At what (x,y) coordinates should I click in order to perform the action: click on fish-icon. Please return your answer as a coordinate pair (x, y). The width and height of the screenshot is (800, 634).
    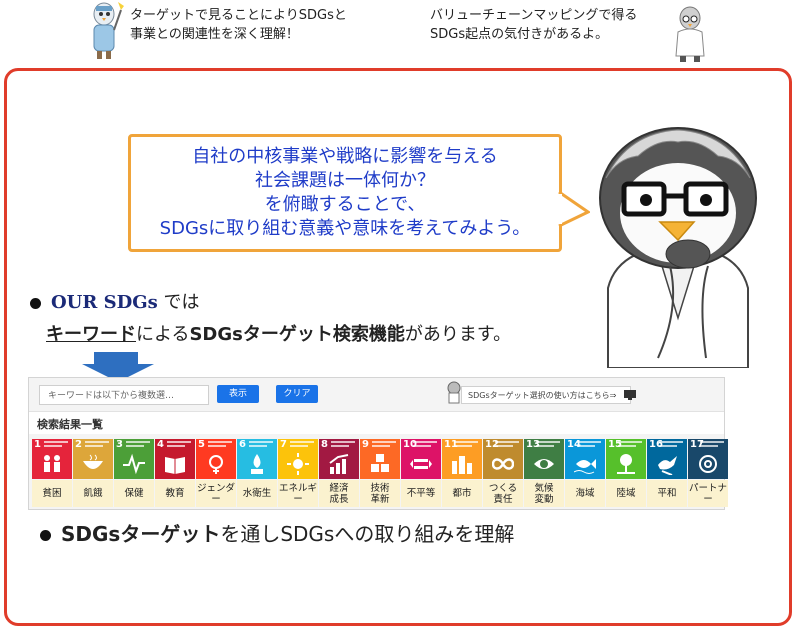
    Looking at the image, I should click on (585, 466).